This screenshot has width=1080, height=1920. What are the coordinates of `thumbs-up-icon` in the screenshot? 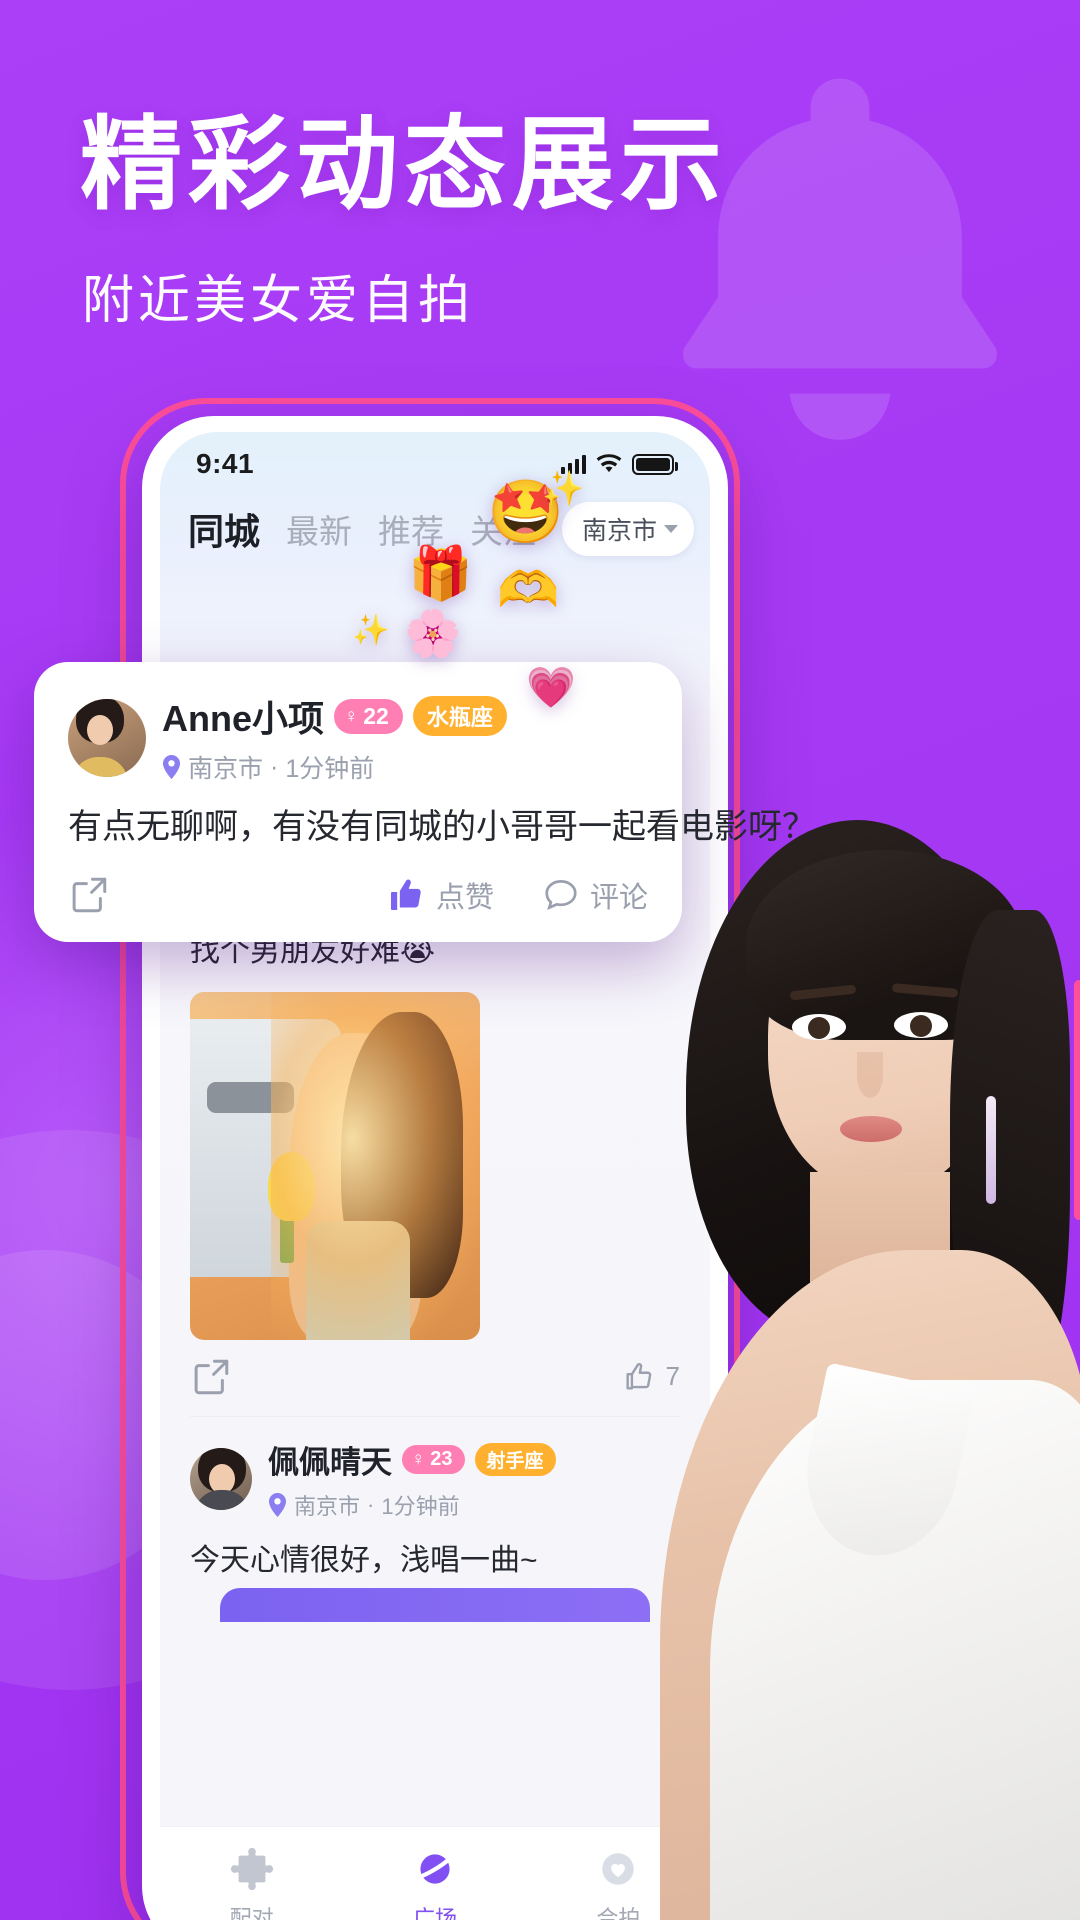 It's located at (405, 895).